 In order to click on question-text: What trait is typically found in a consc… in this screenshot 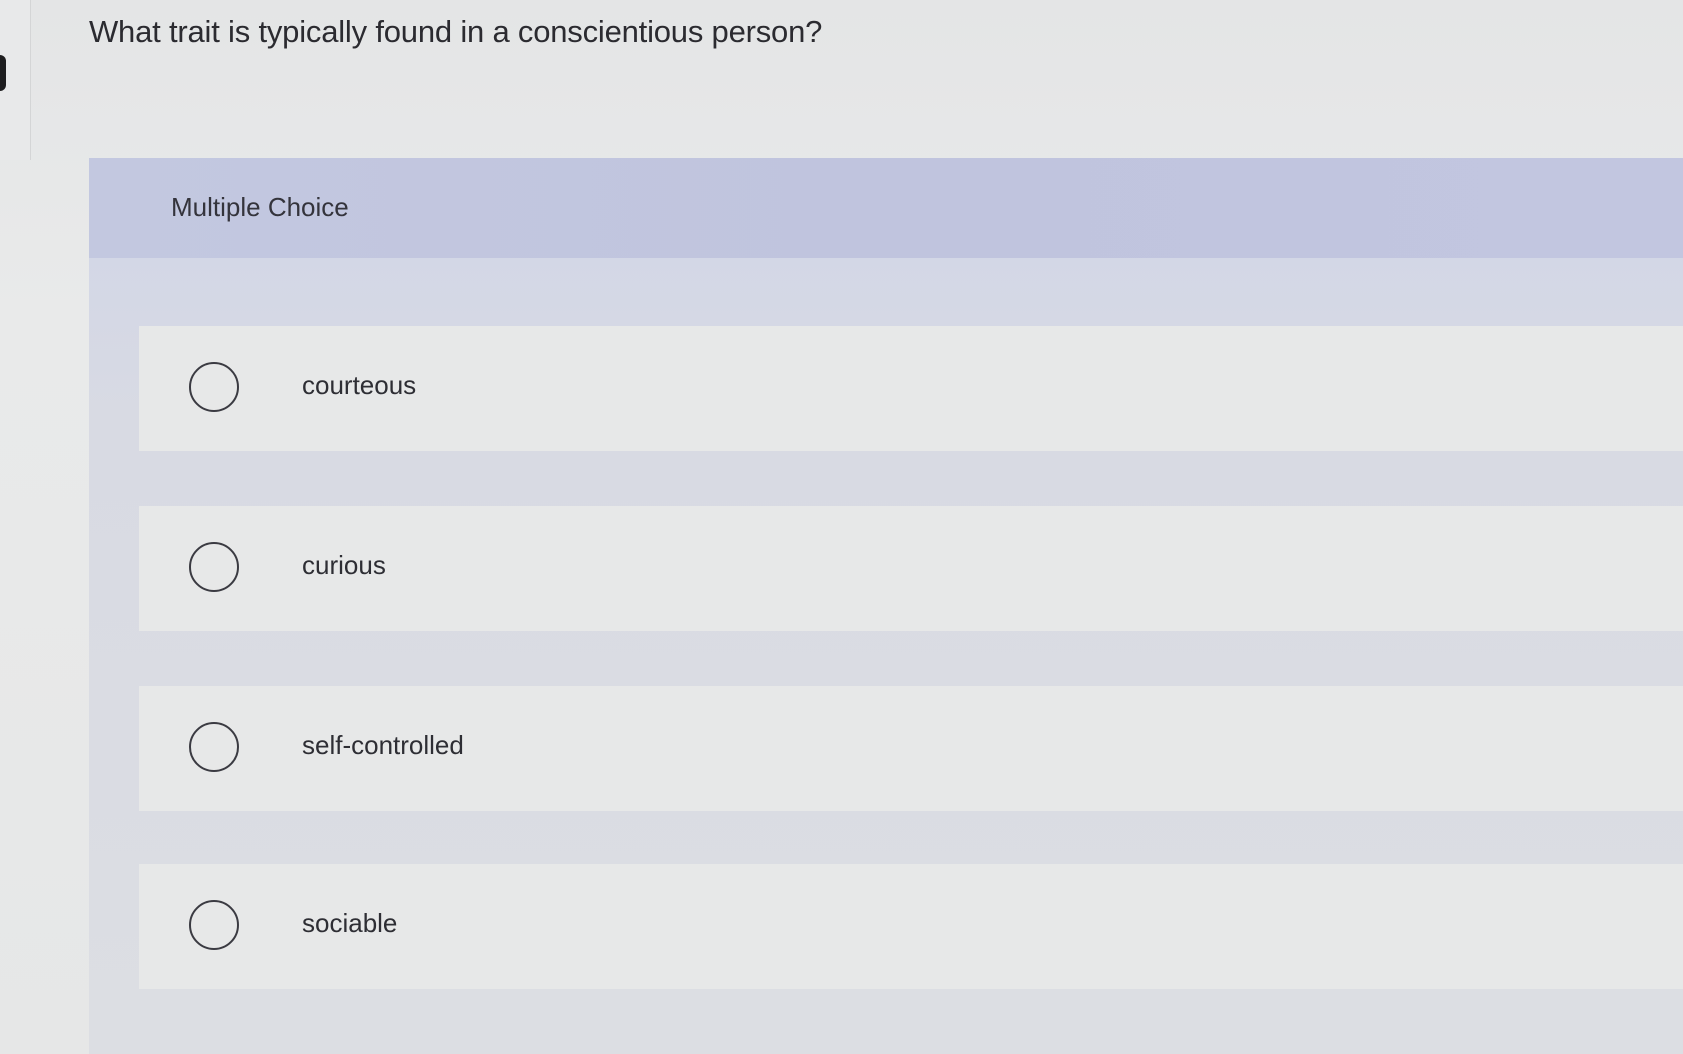, I will do `click(456, 31)`.